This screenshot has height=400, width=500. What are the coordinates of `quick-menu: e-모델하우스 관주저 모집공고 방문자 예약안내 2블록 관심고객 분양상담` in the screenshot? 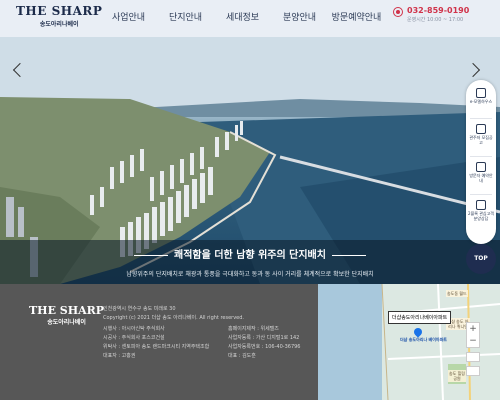 It's located at (481, 162).